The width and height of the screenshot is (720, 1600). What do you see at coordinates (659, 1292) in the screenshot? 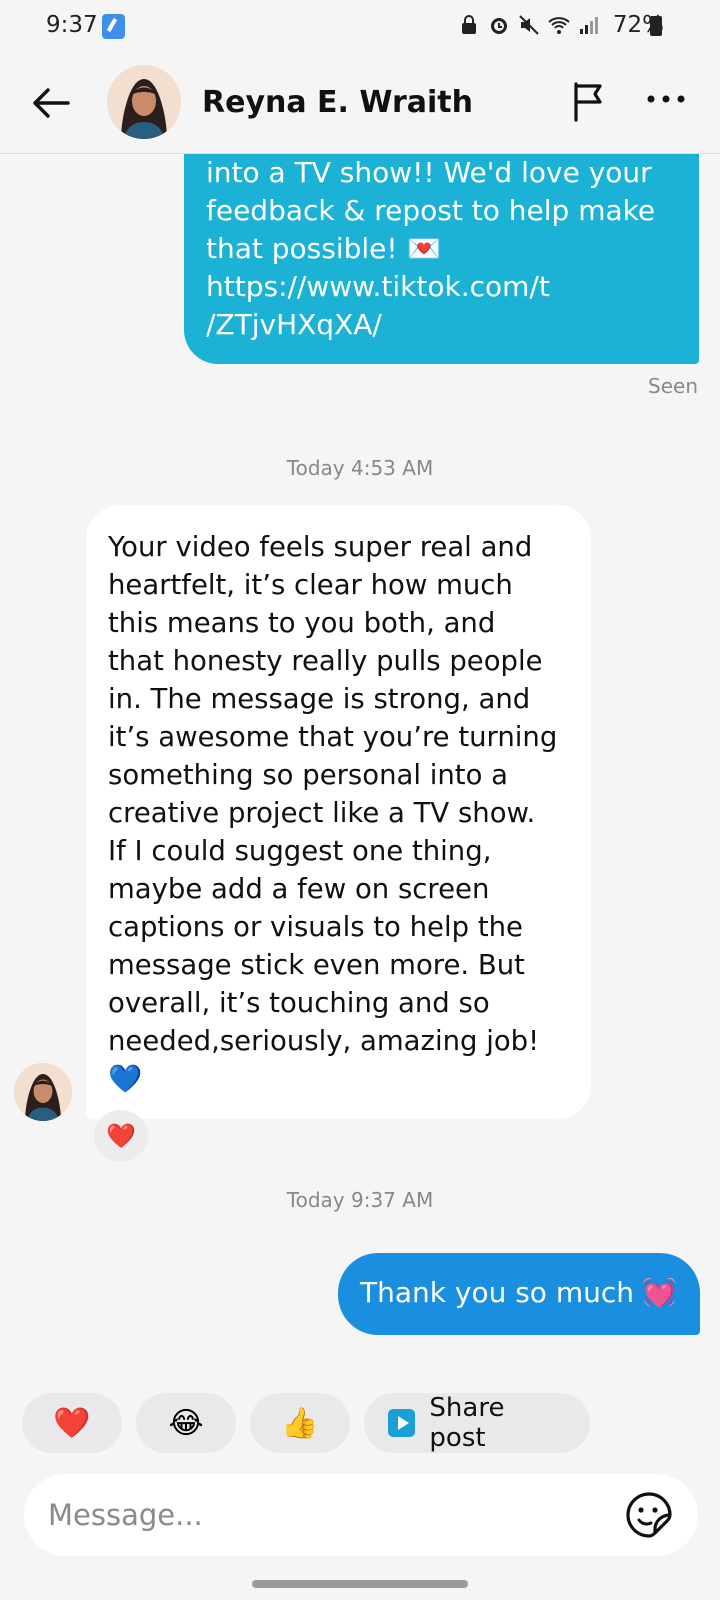
I see `beating-heart-emoji: 💓` at bounding box center [659, 1292].